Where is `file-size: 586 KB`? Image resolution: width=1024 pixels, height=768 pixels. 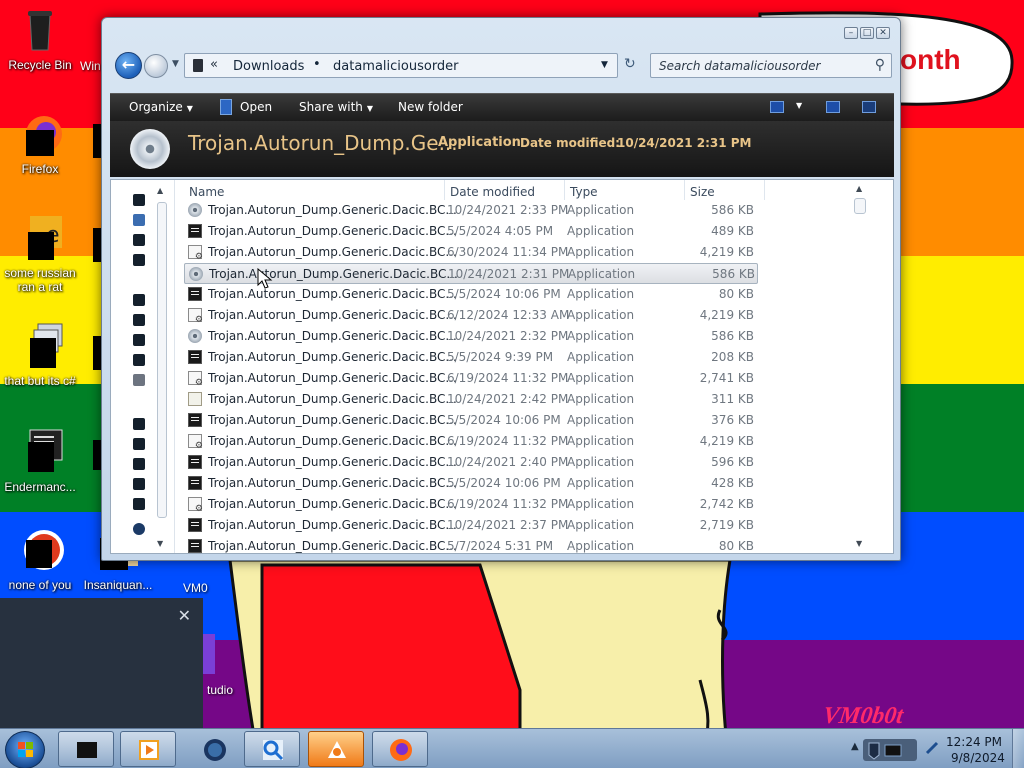 file-size: 586 KB is located at coordinates (732, 210).